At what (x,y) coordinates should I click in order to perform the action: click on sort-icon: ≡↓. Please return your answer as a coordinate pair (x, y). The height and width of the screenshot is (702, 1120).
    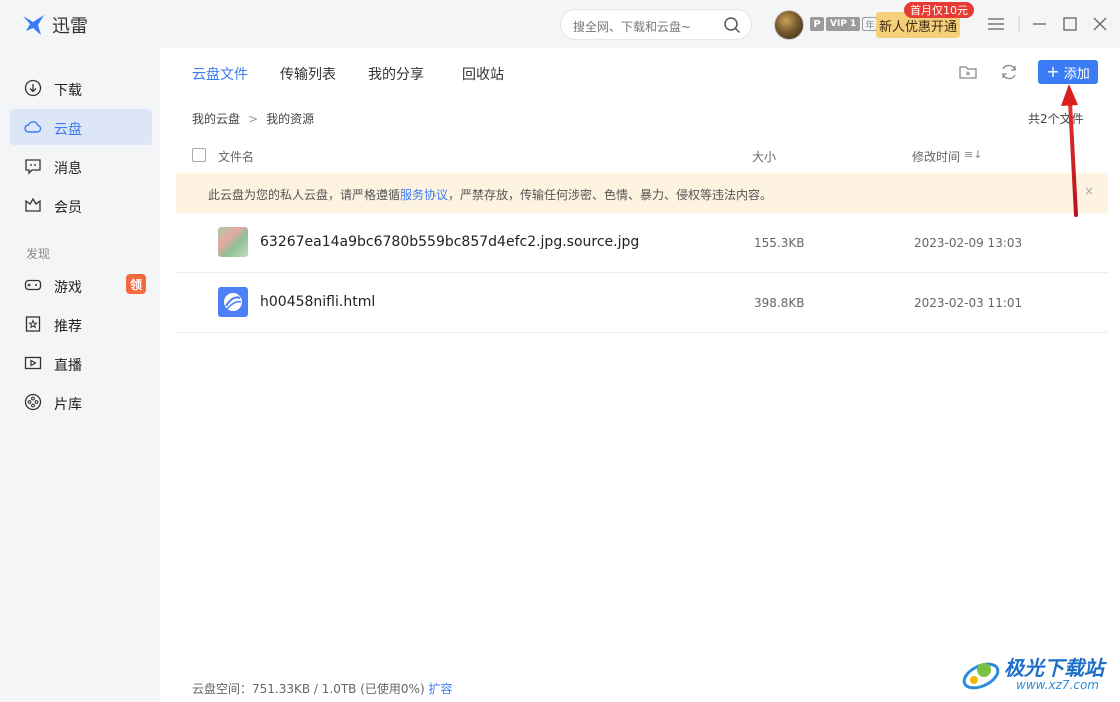
    Looking at the image, I should click on (973, 154).